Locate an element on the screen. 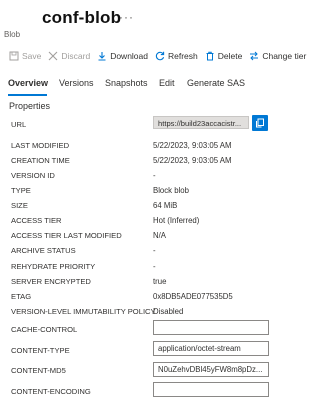  tab-versions: Versions is located at coordinates (76, 83).